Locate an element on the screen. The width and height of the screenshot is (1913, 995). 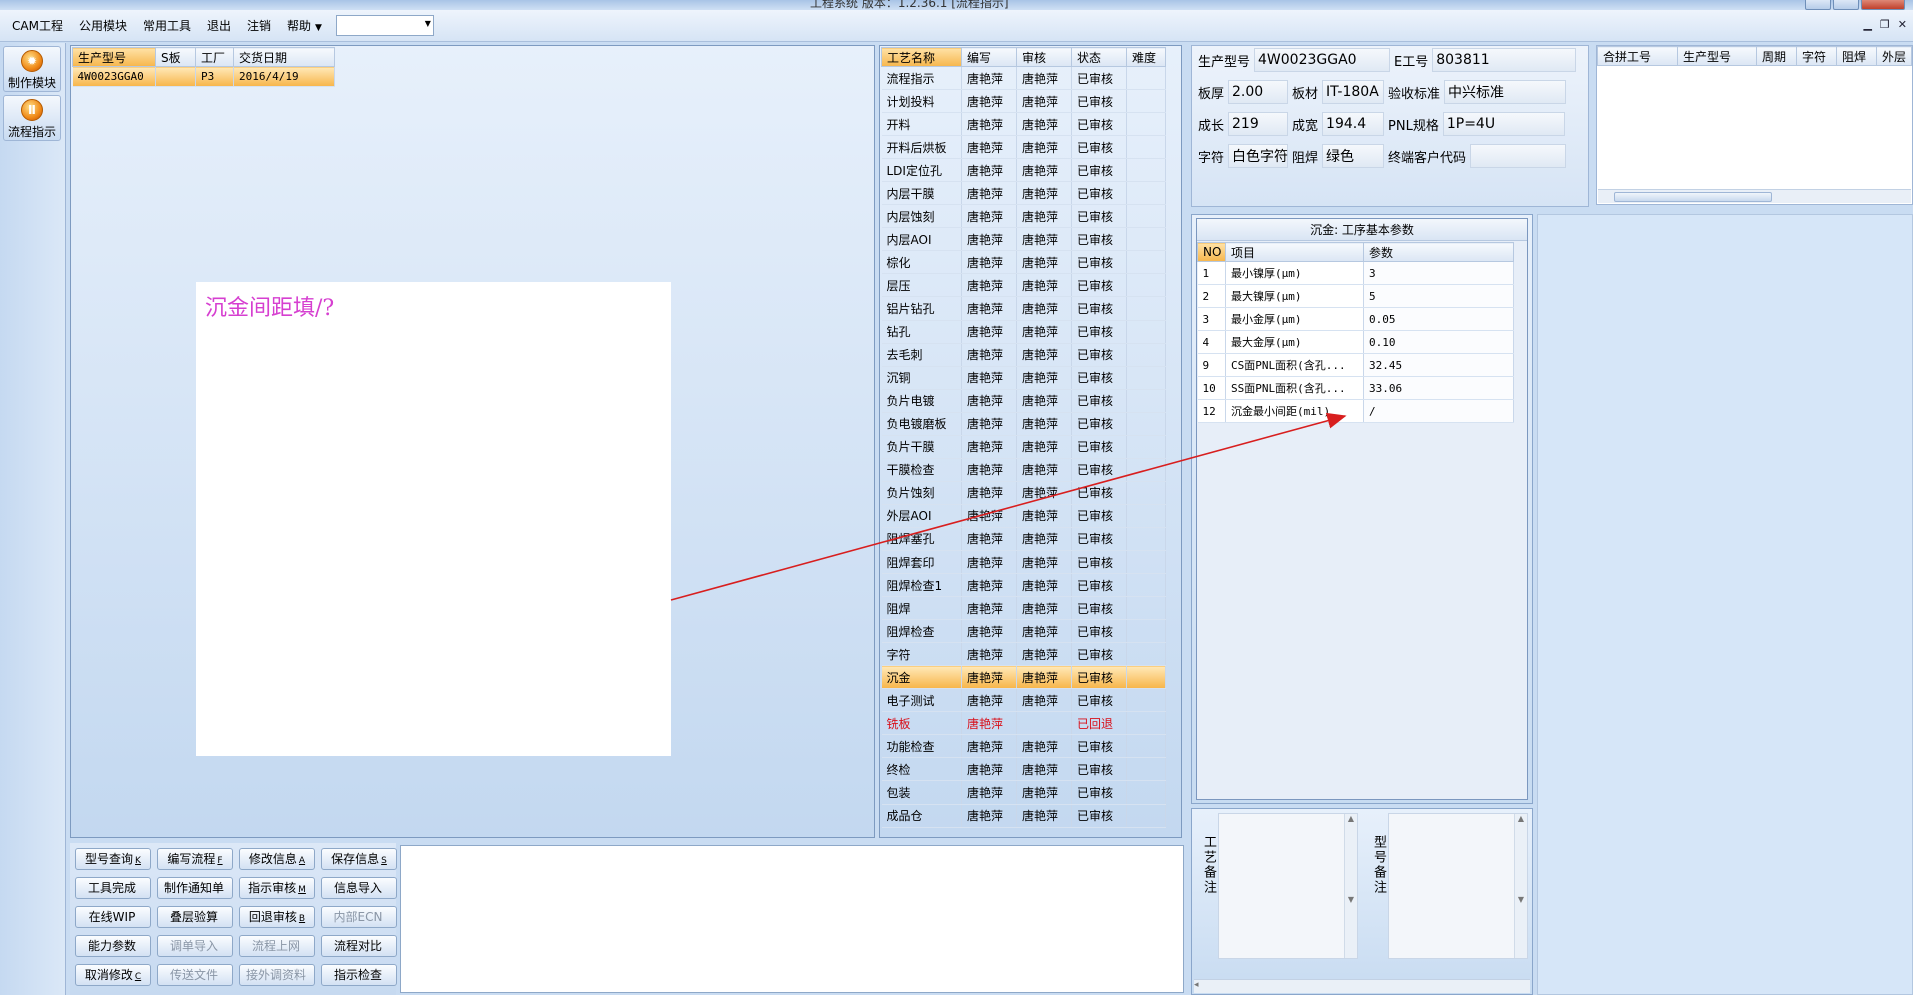
action-button-0: 型号查询 K is located at coordinates (113, 859).